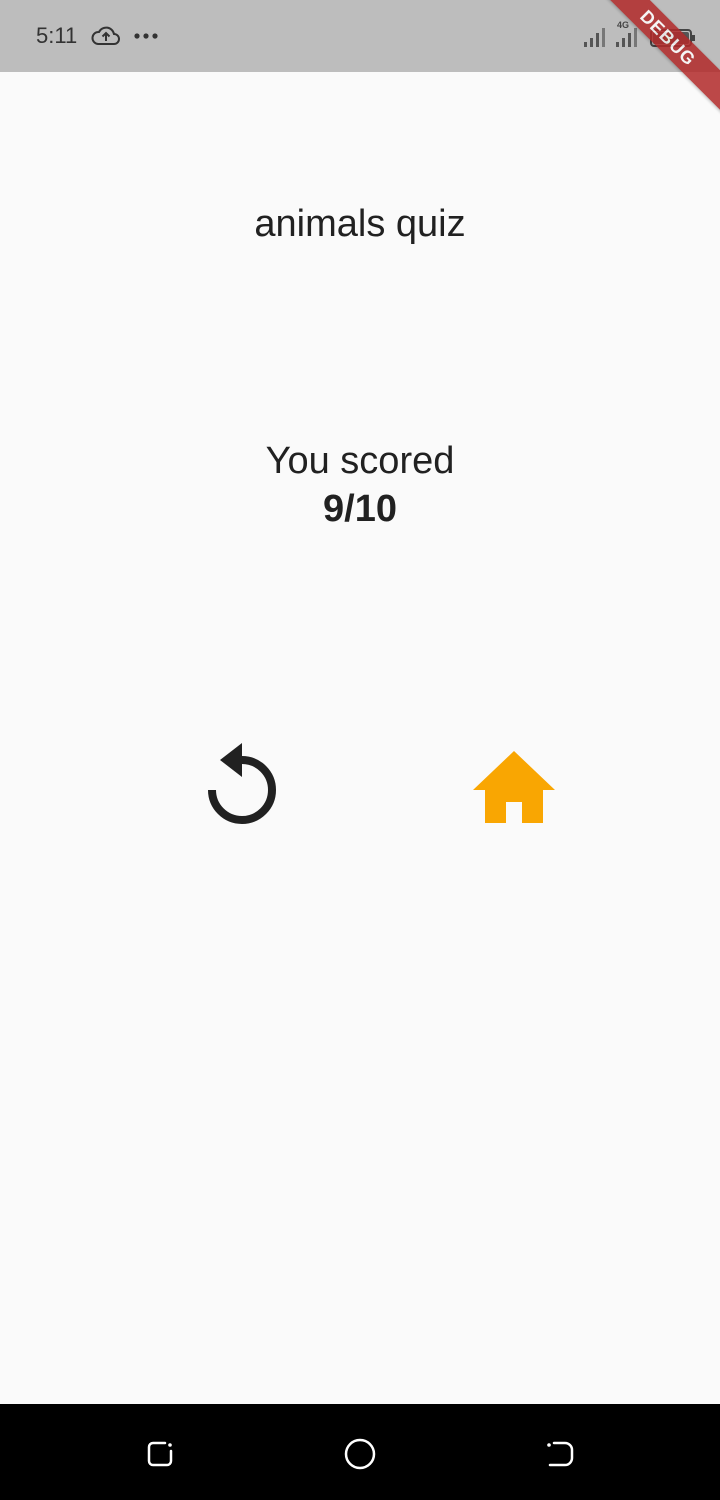  I want to click on score-label: You scored, so click(360, 461).